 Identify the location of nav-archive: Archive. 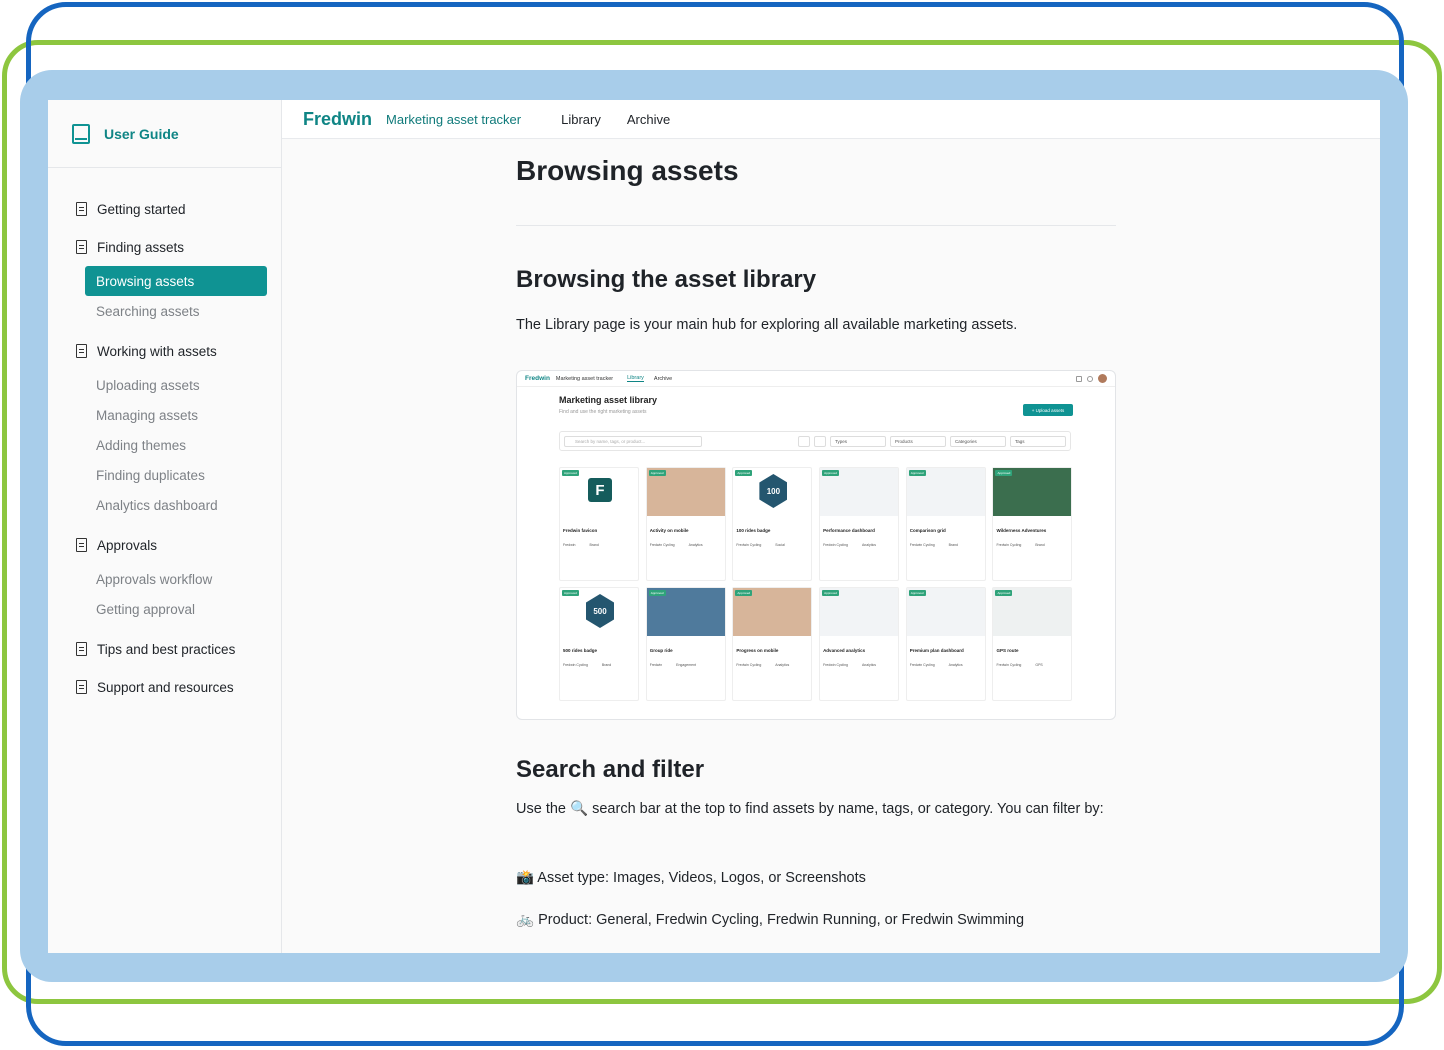
(648, 119).